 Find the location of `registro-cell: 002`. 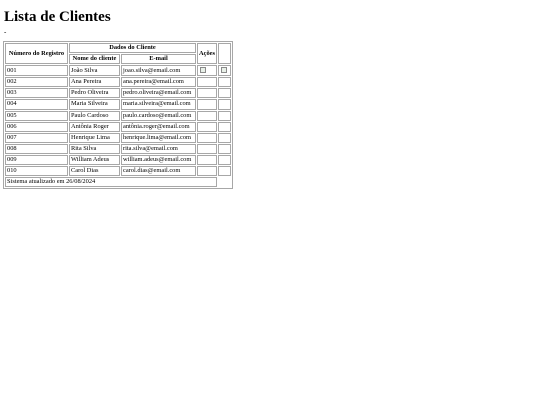

registro-cell: 002 is located at coordinates (36, 82).